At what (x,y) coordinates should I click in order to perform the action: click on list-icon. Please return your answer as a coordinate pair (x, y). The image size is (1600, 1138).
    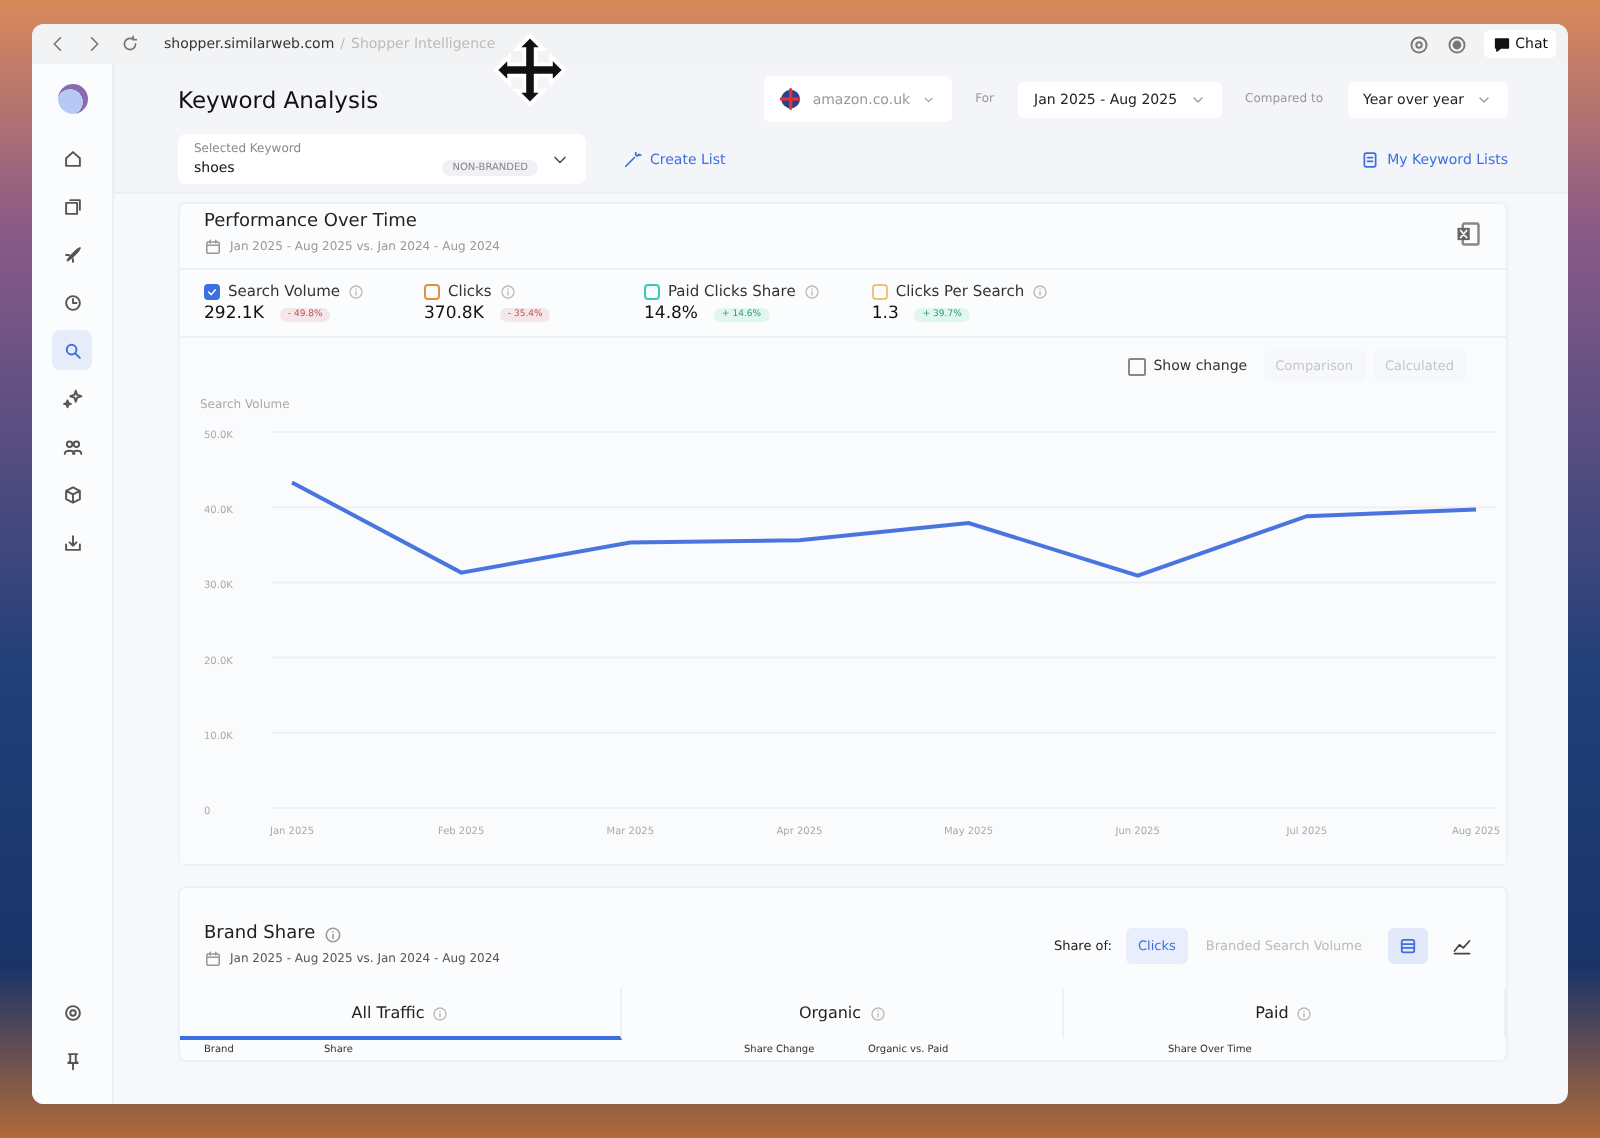
    Looking at the image, I should click on (1369, 159).